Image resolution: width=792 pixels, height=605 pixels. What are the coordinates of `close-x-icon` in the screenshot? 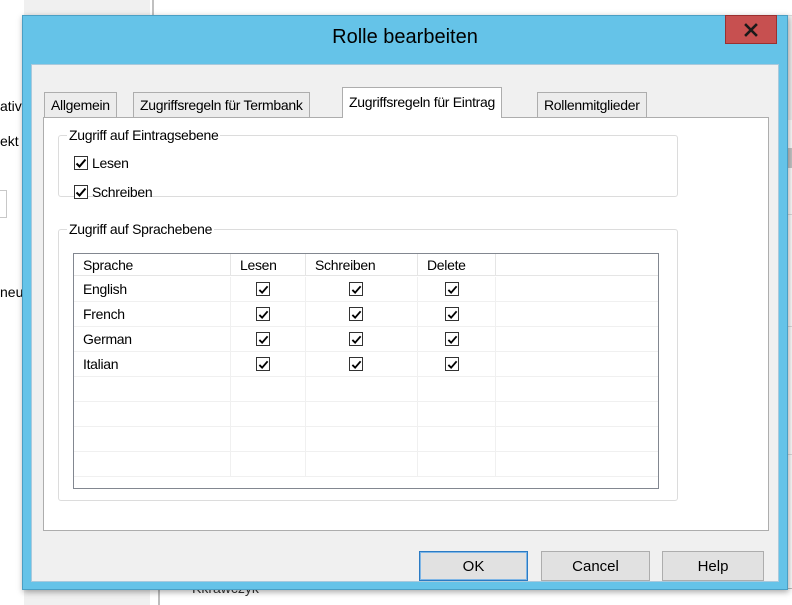 It's located at (751, 29).